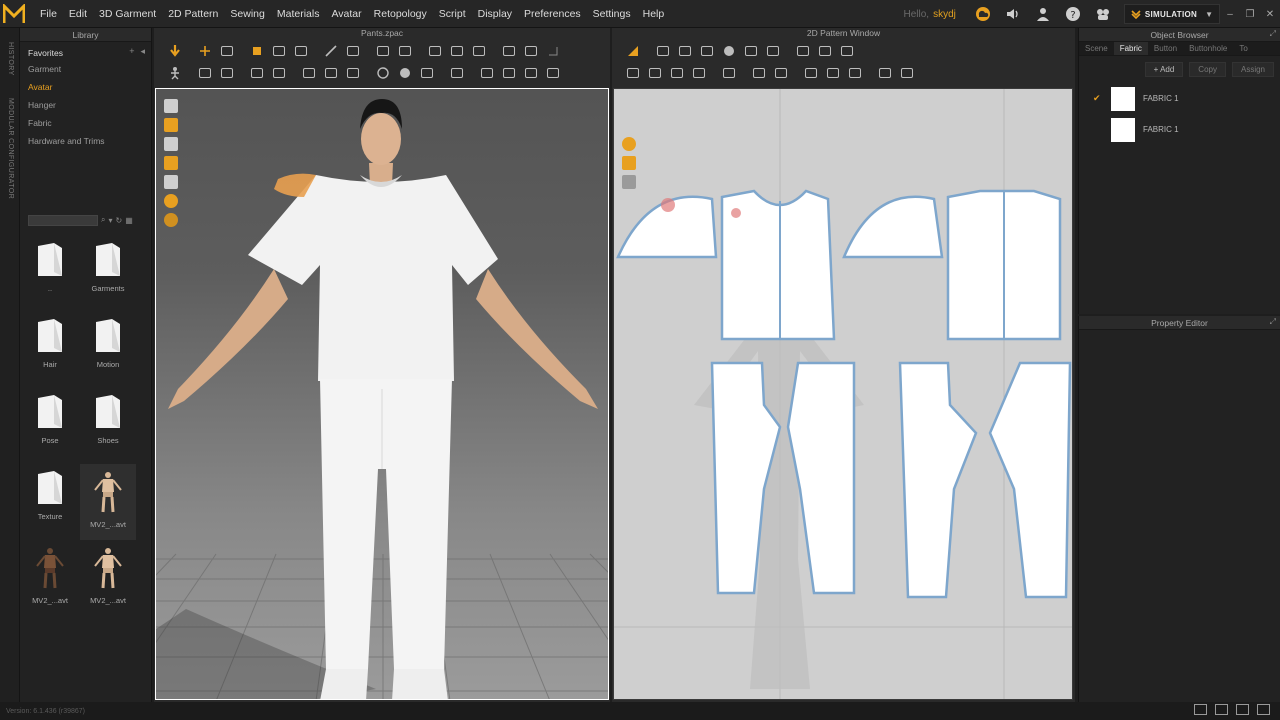 This screenshot has height=720, width=1280. I want to click on modular-configurator-tab: MODULAR CONFIGURATOR, so click(10, 148).